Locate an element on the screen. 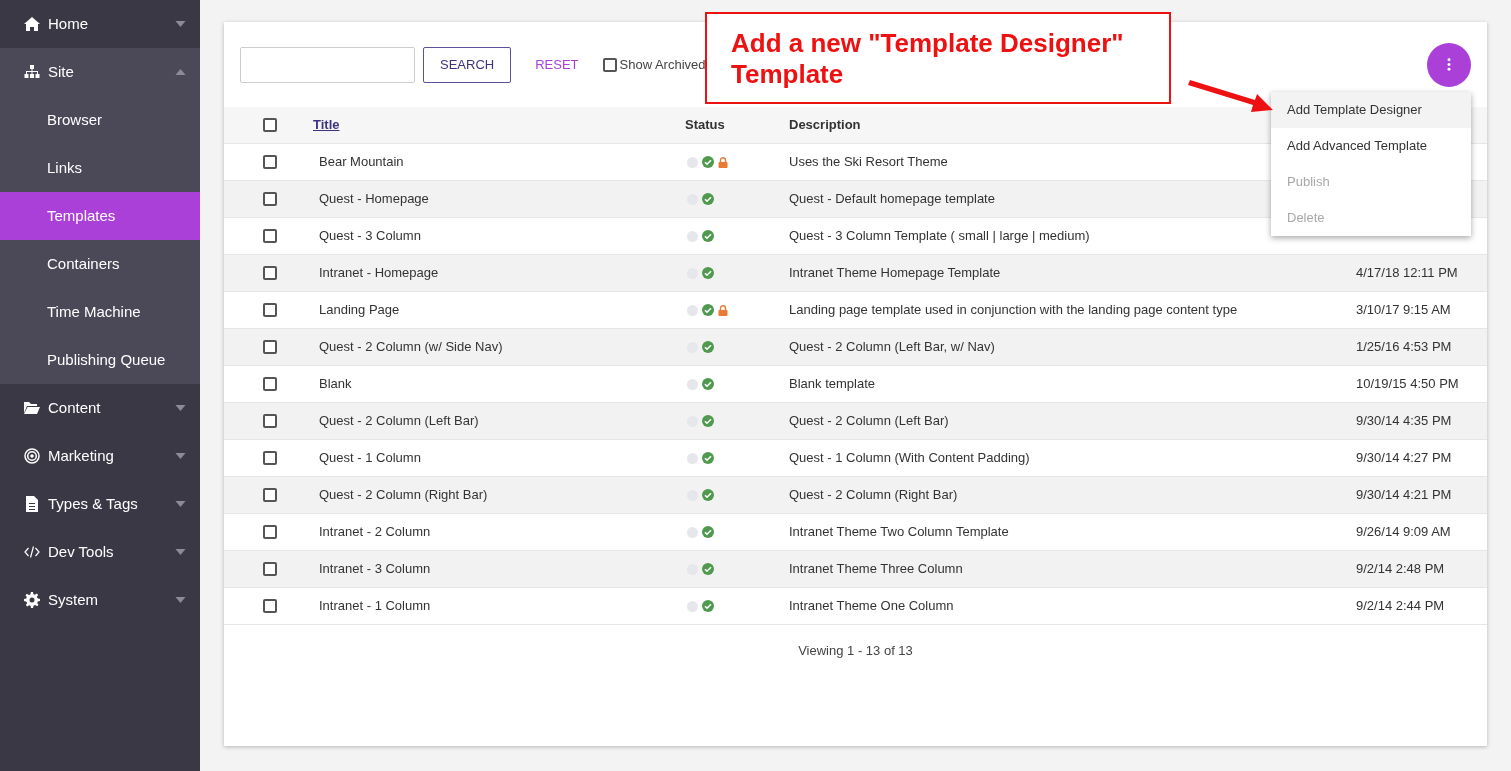  description-cell-text: Landing page template used in conjunction with the landing page content type is located at coordinates (1014, 310).